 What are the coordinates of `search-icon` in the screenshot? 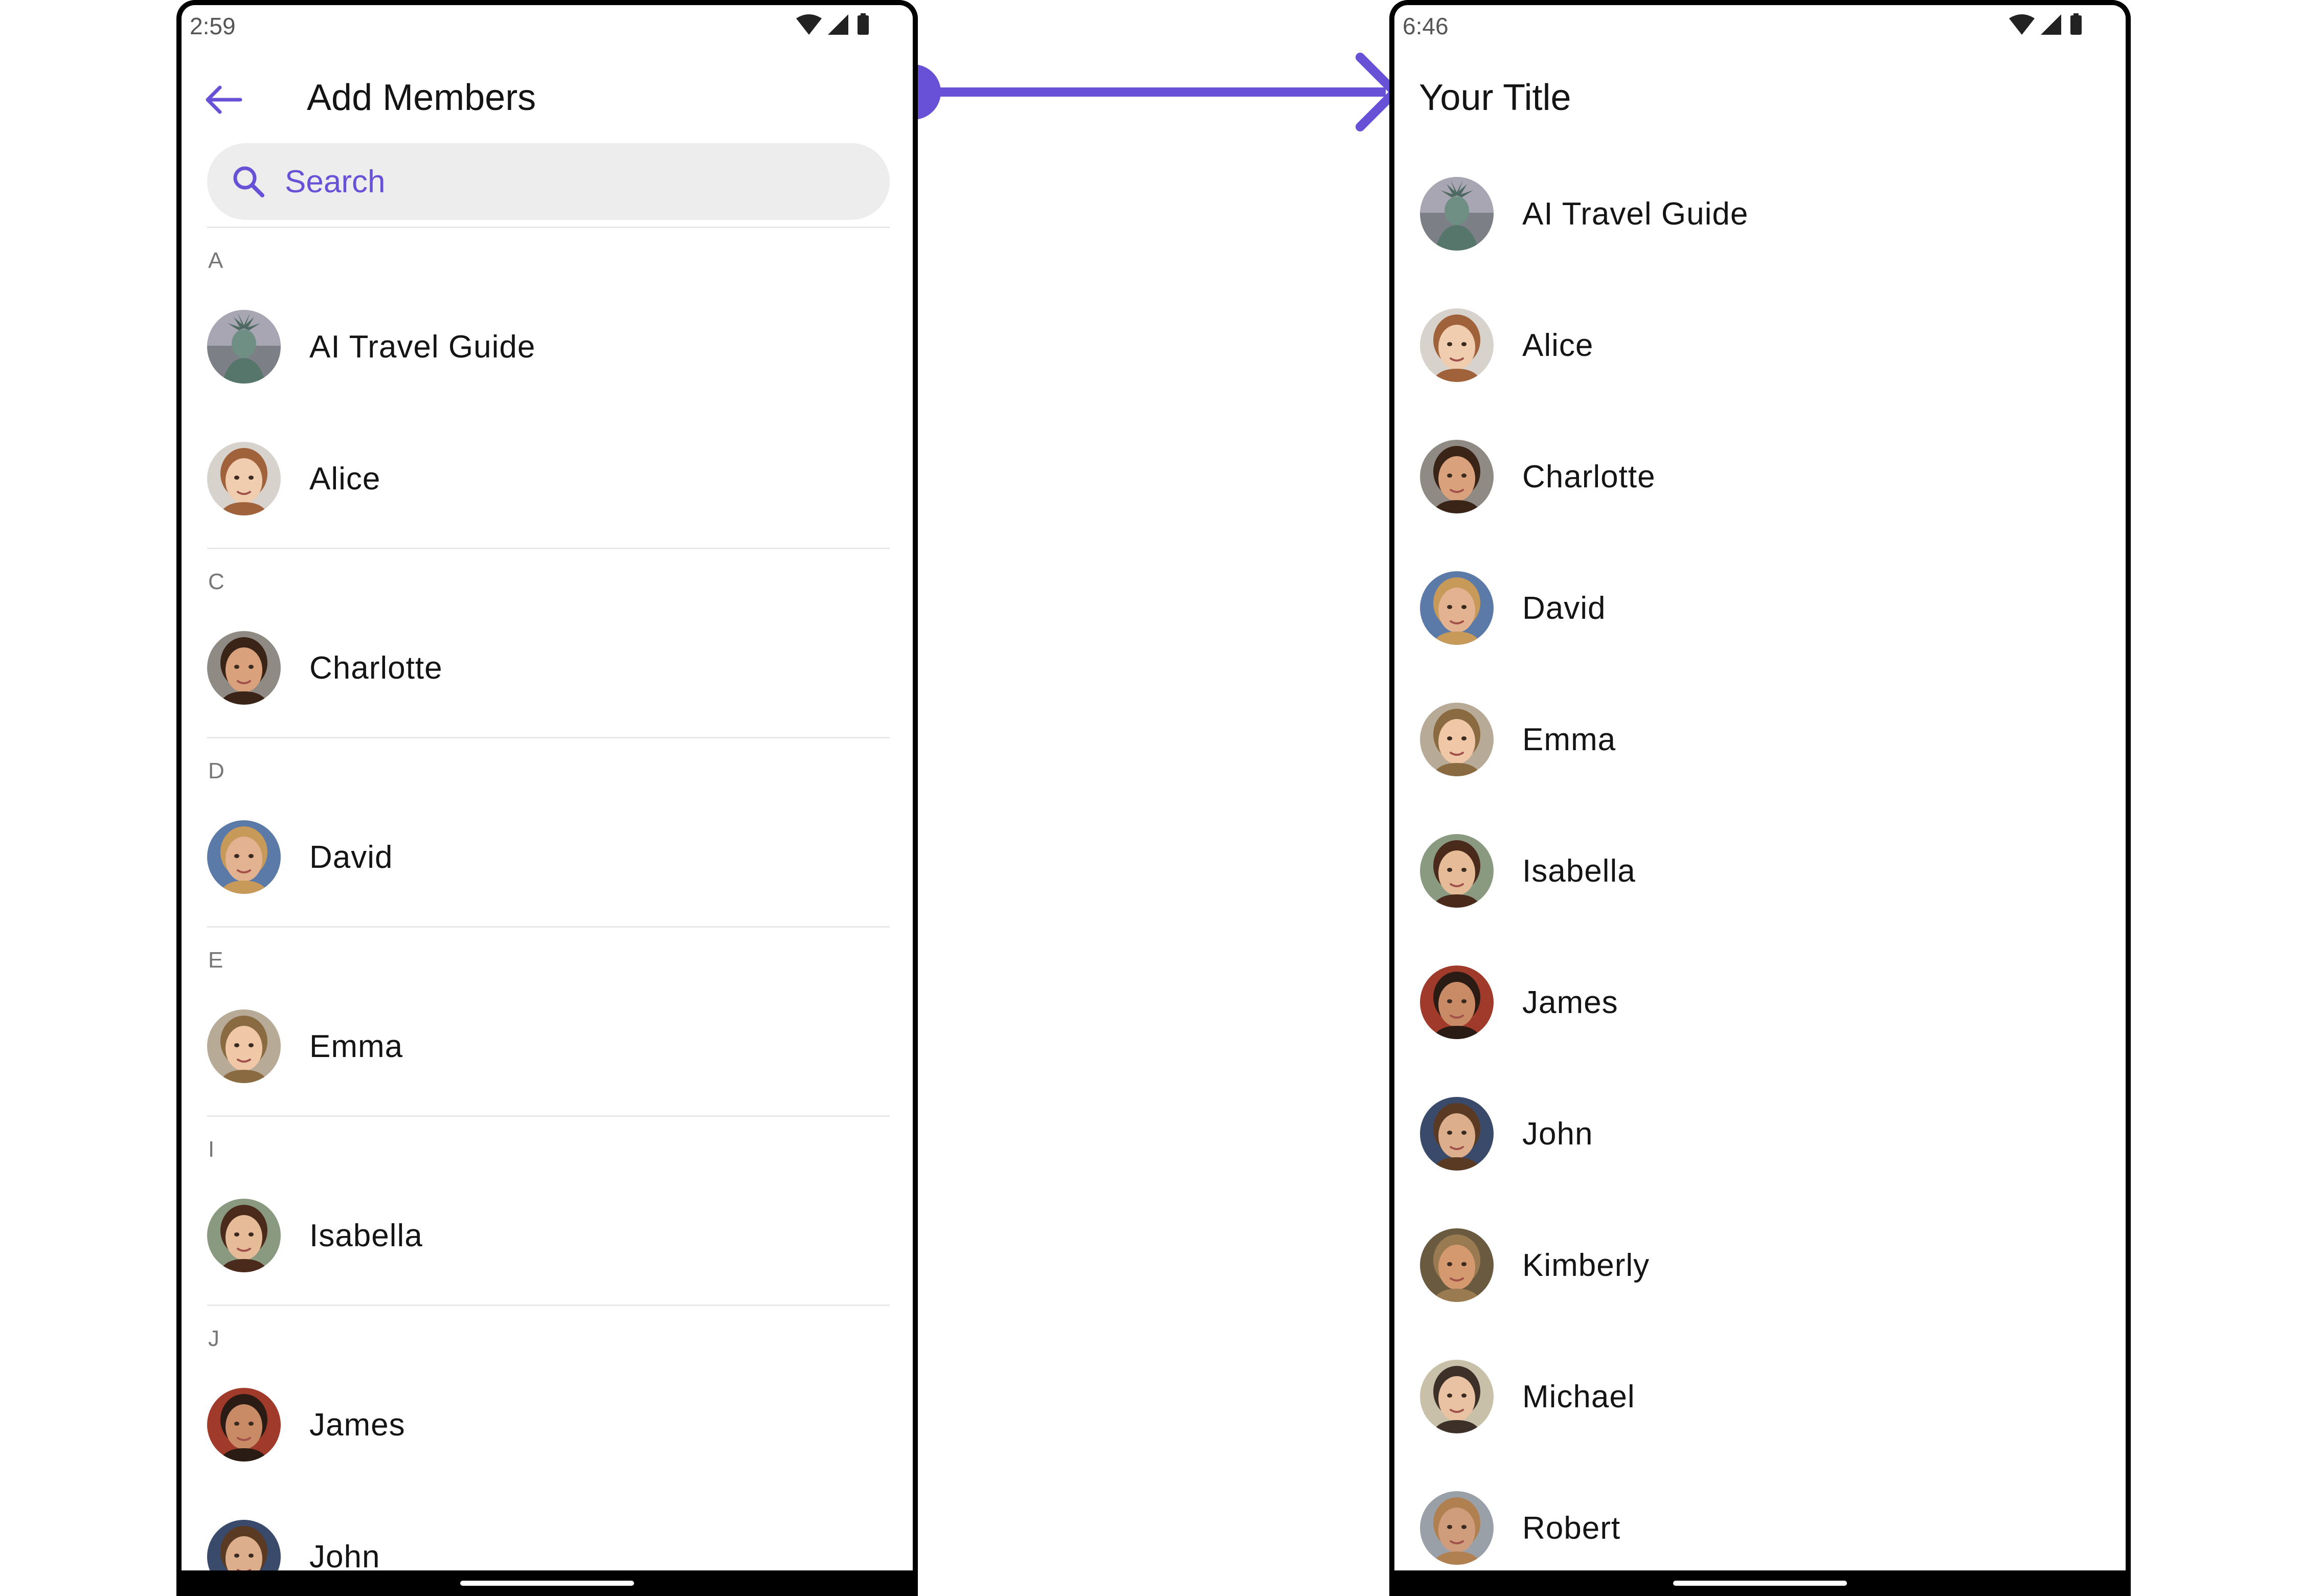 It's located at (248, 182).